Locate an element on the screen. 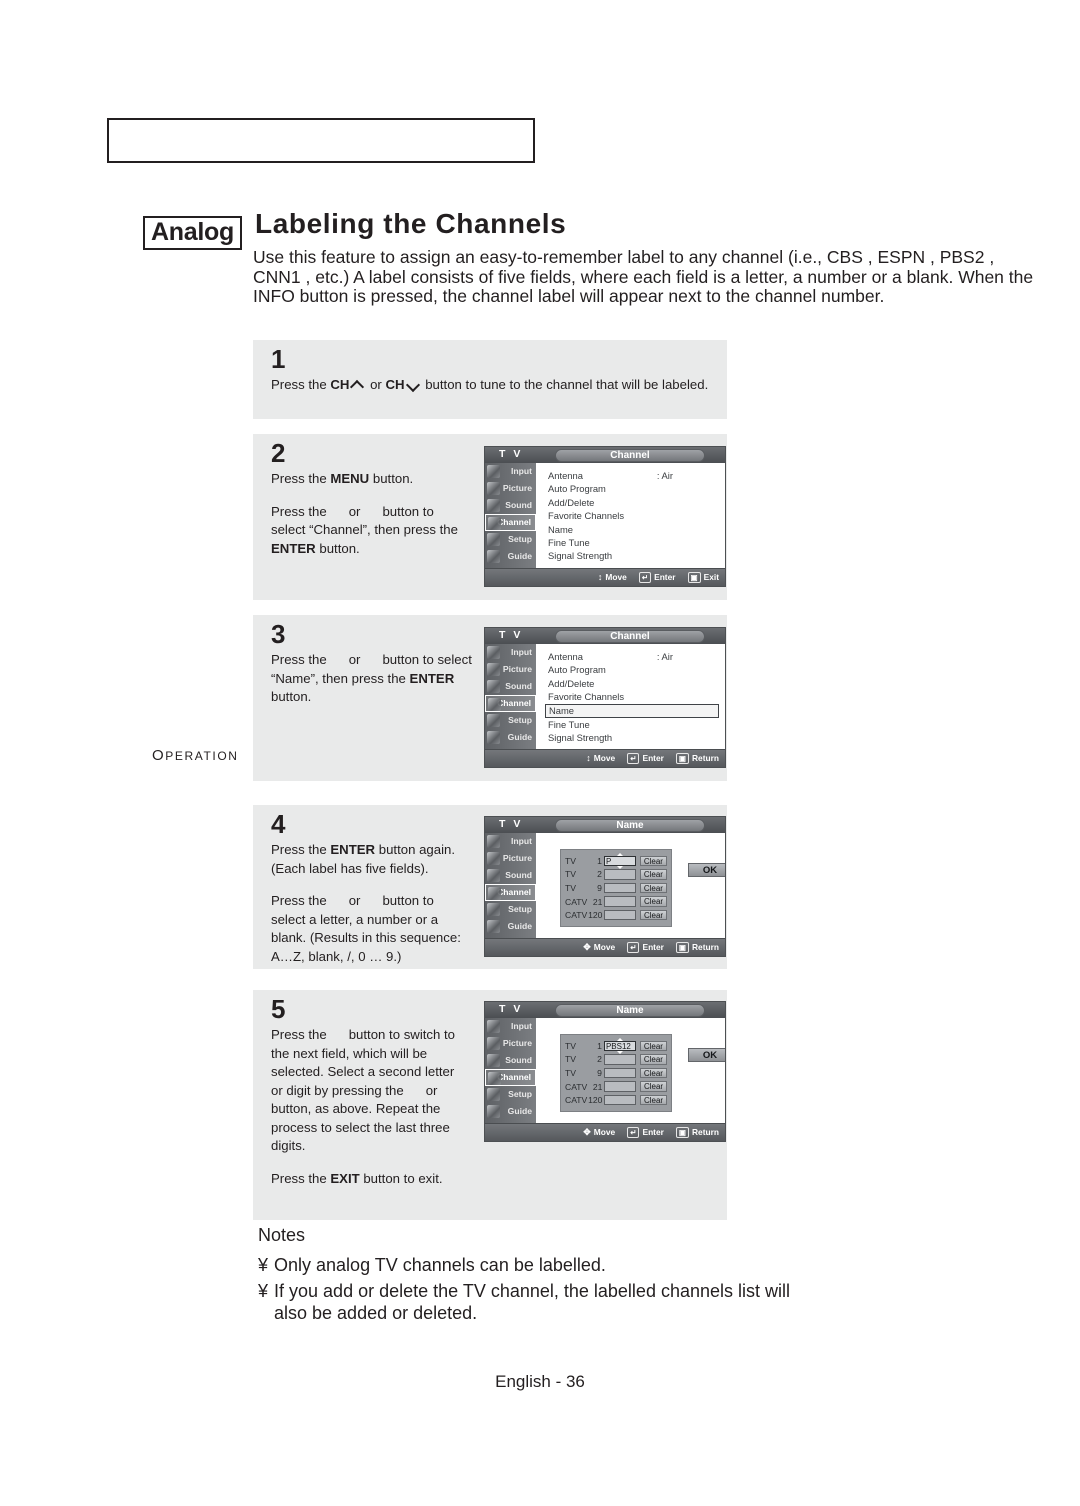 This screenshot has height=1506, width=1080. menu-row-name-selected: Name is located at coordinates (632, 710).